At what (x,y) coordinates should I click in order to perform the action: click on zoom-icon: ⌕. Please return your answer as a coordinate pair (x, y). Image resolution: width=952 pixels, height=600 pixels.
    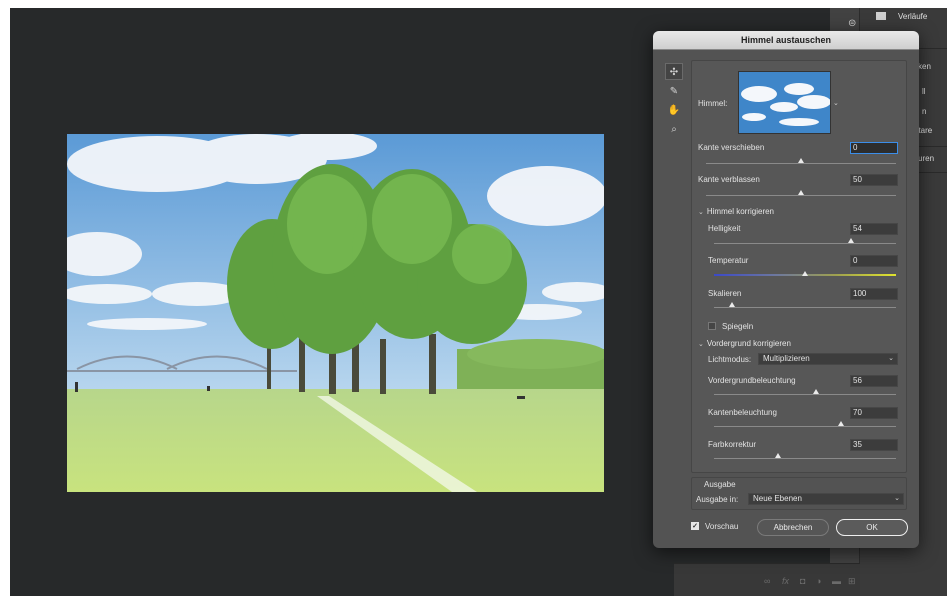
    Looking at the image, I should click on (674, 129).